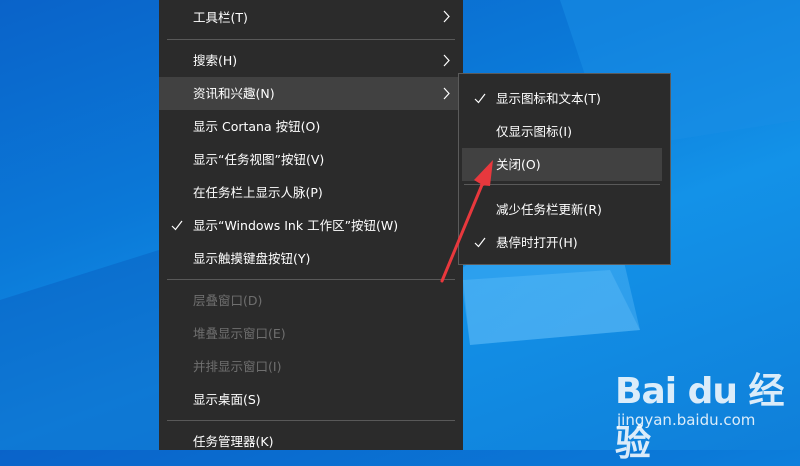 The image size is (800, 466). I want to click on submenu-item-show-icon-only: 仅显示图标(I), so click(562, 131).